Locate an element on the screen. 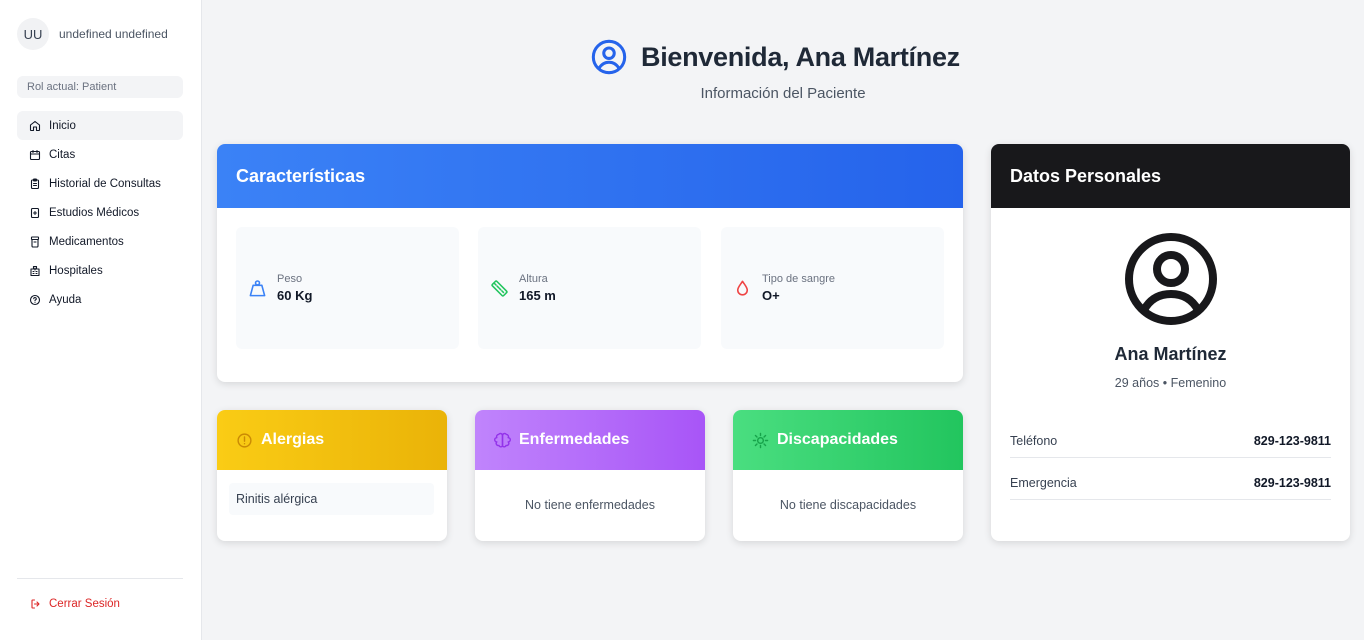 The width and height of the screenshot is (1364, 640). height-label: Altura is located at coordinates (533, 279).